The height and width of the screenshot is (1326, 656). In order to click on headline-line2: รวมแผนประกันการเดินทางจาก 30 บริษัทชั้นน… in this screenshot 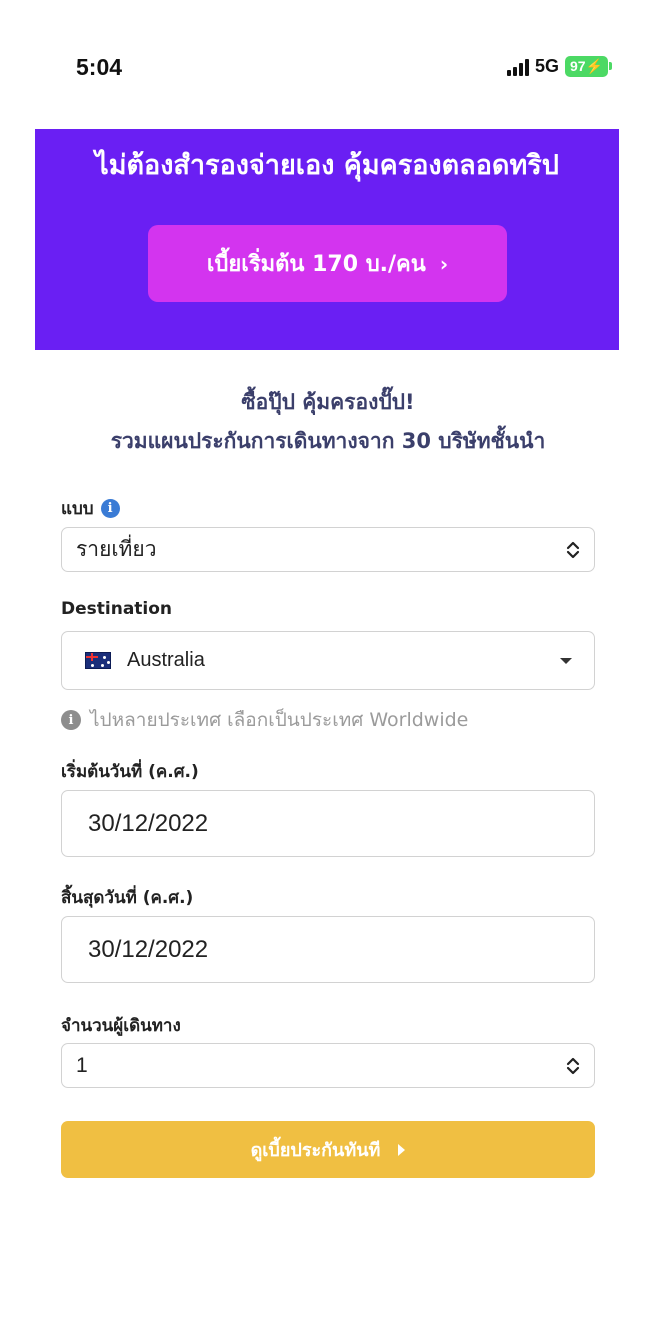, I will do `click(328, 441)`.